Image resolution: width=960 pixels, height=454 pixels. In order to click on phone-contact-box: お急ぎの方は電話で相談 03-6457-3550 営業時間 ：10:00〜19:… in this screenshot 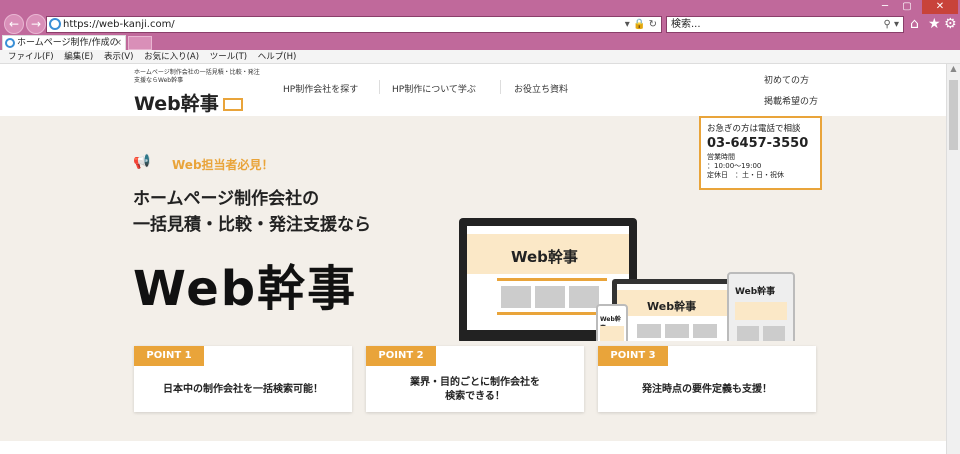, I will do `click(760, 153)`.